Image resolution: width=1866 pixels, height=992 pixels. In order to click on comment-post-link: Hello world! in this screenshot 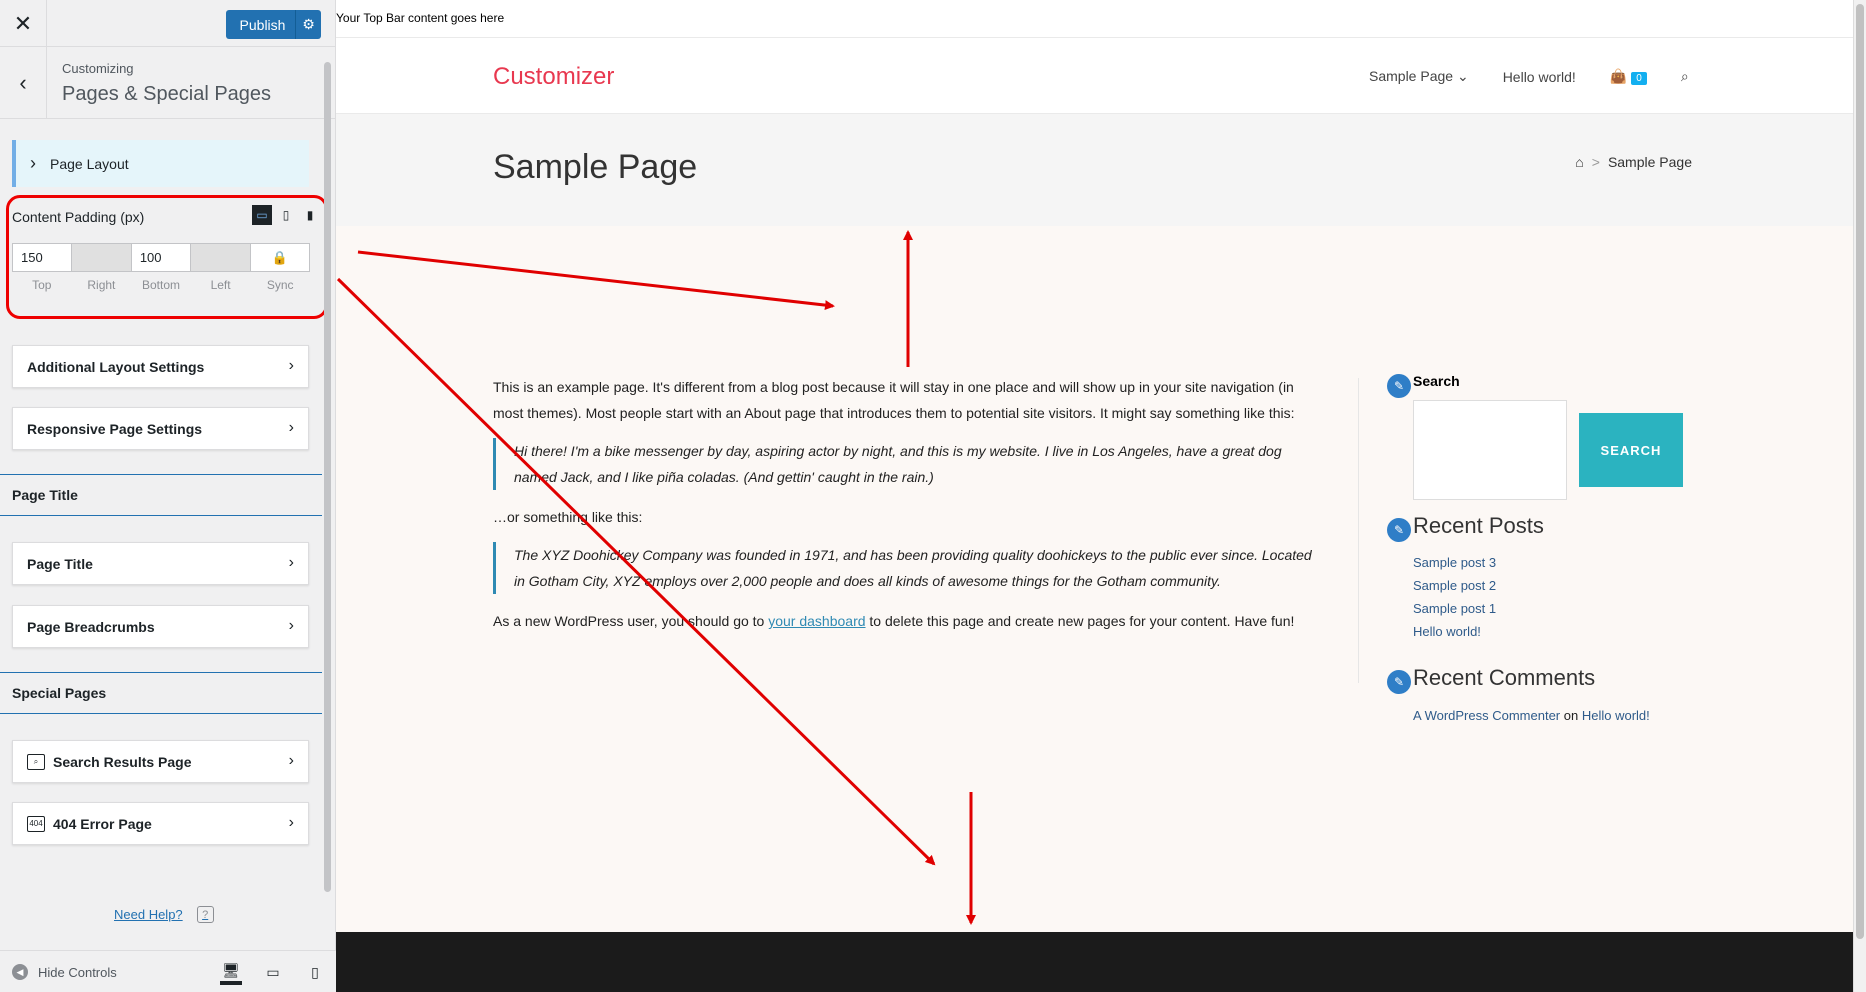, I will do `click(1616, 715)`.